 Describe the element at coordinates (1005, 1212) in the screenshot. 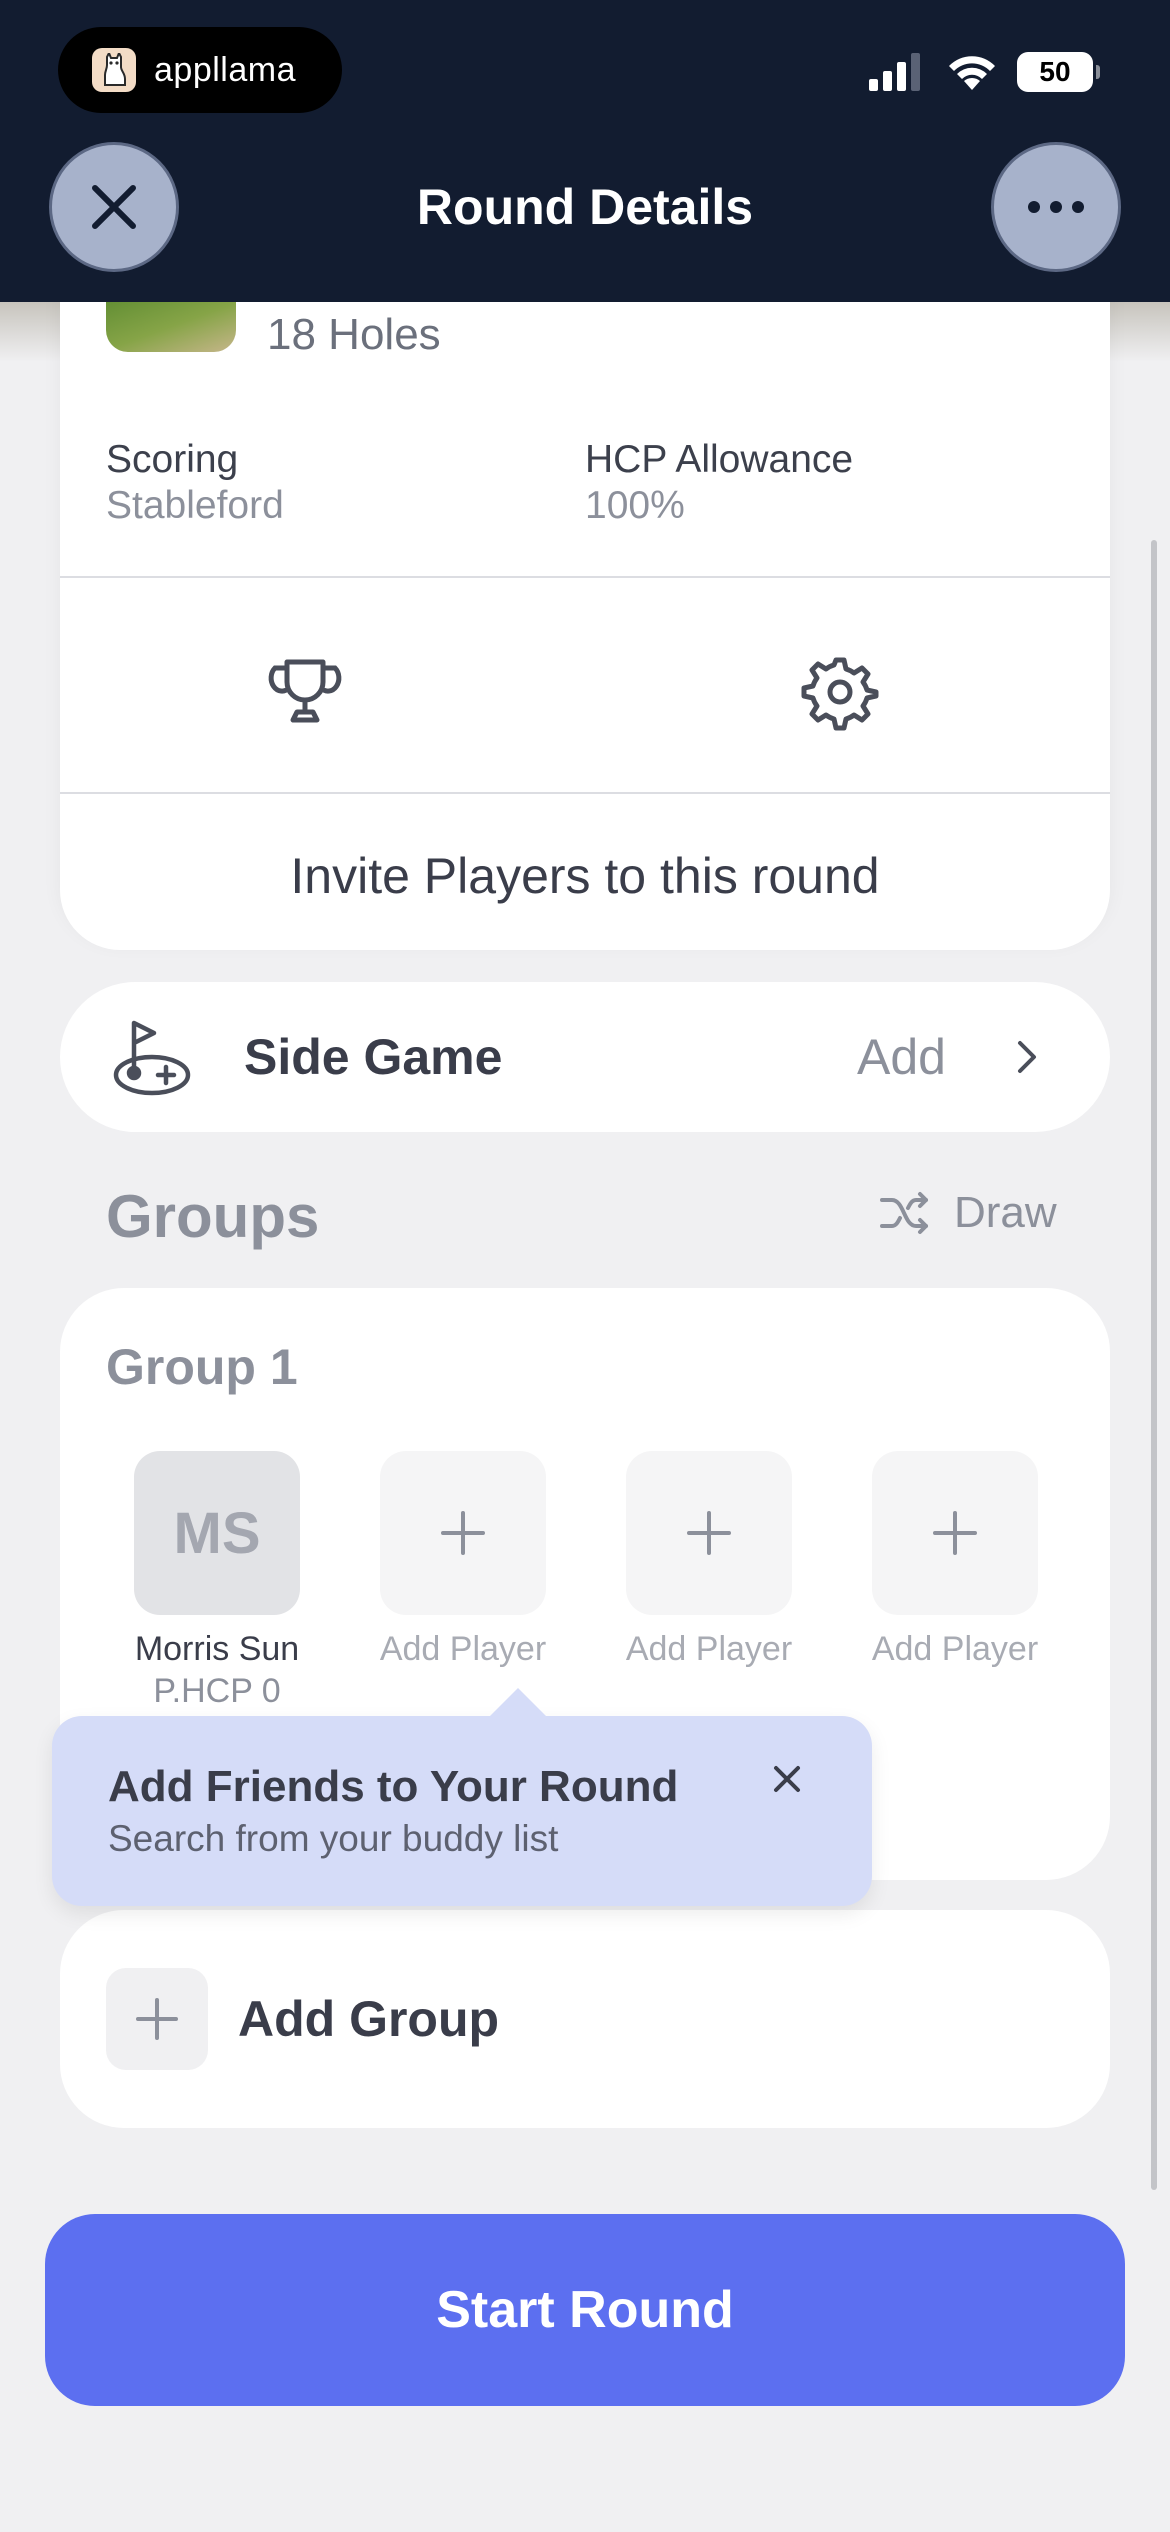

I see `draw-label: Draw` at that location.